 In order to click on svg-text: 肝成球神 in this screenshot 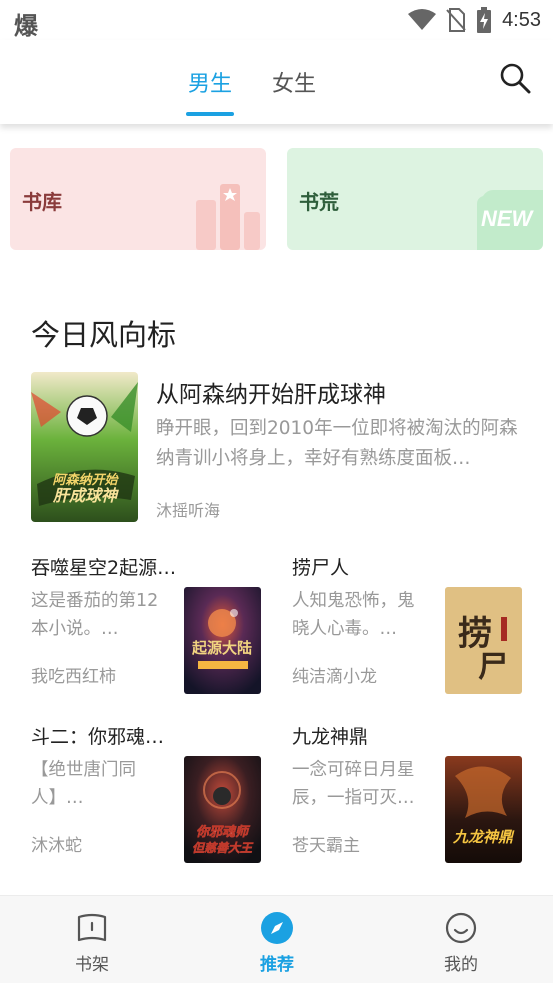, I will do `click(85, 495)`.